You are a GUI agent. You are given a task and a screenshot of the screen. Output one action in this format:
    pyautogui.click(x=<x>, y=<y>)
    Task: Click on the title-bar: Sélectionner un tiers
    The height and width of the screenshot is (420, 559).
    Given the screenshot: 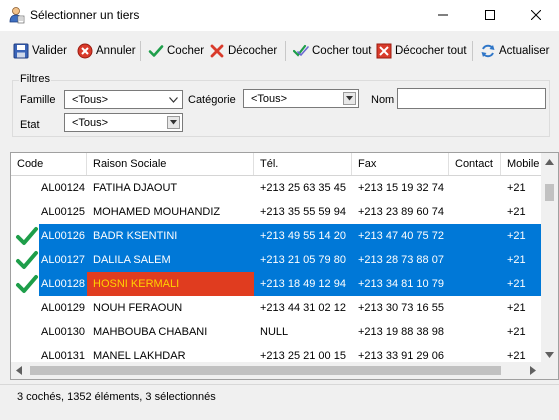 What is the action you would take?
    pyautogui.click(x=279, y=15)
    